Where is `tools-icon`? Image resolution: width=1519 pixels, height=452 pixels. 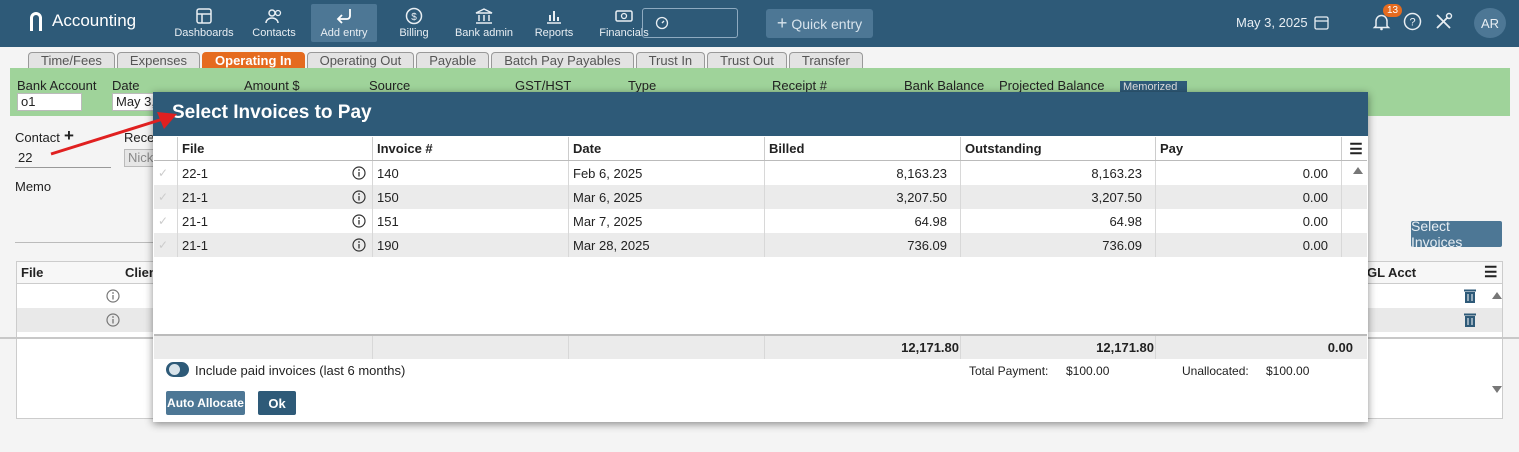
tools-icon is located at coordinates (1443, 21).